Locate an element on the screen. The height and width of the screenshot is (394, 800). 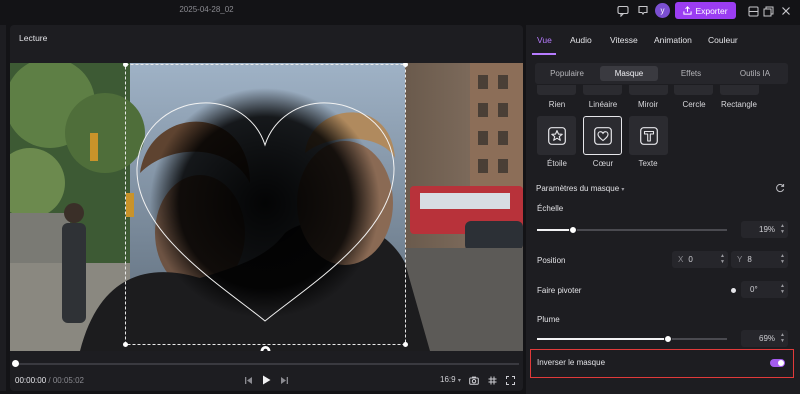
aspect-ratio-select: 16:9 ▾ is located at coordinates (450, 379).